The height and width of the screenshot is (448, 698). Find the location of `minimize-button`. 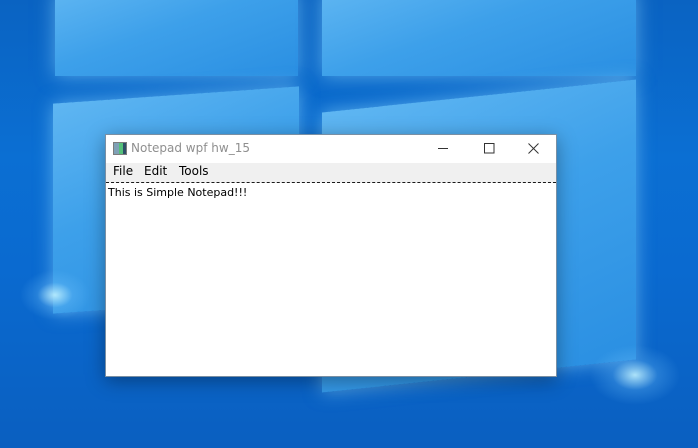

minimize-button is located at coordinates (443, 149).